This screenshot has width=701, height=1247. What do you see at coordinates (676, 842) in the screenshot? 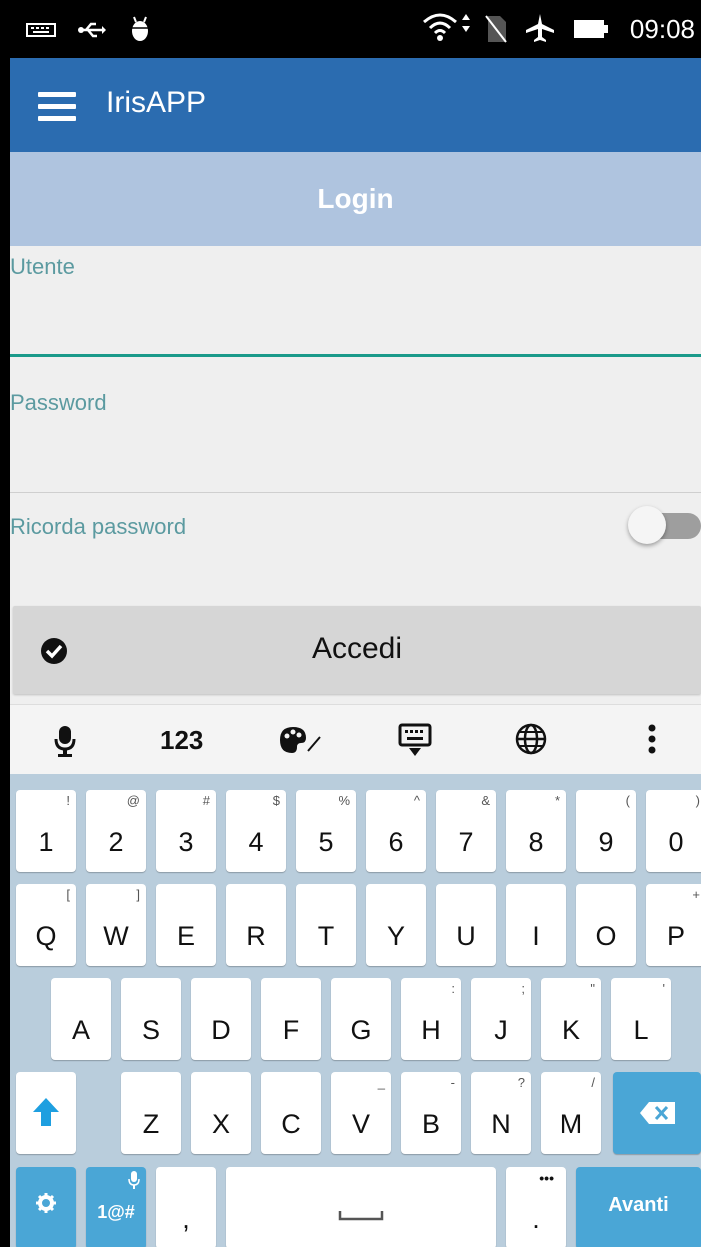
I see `key-main-label: 0` at bounding box center [676, 842].